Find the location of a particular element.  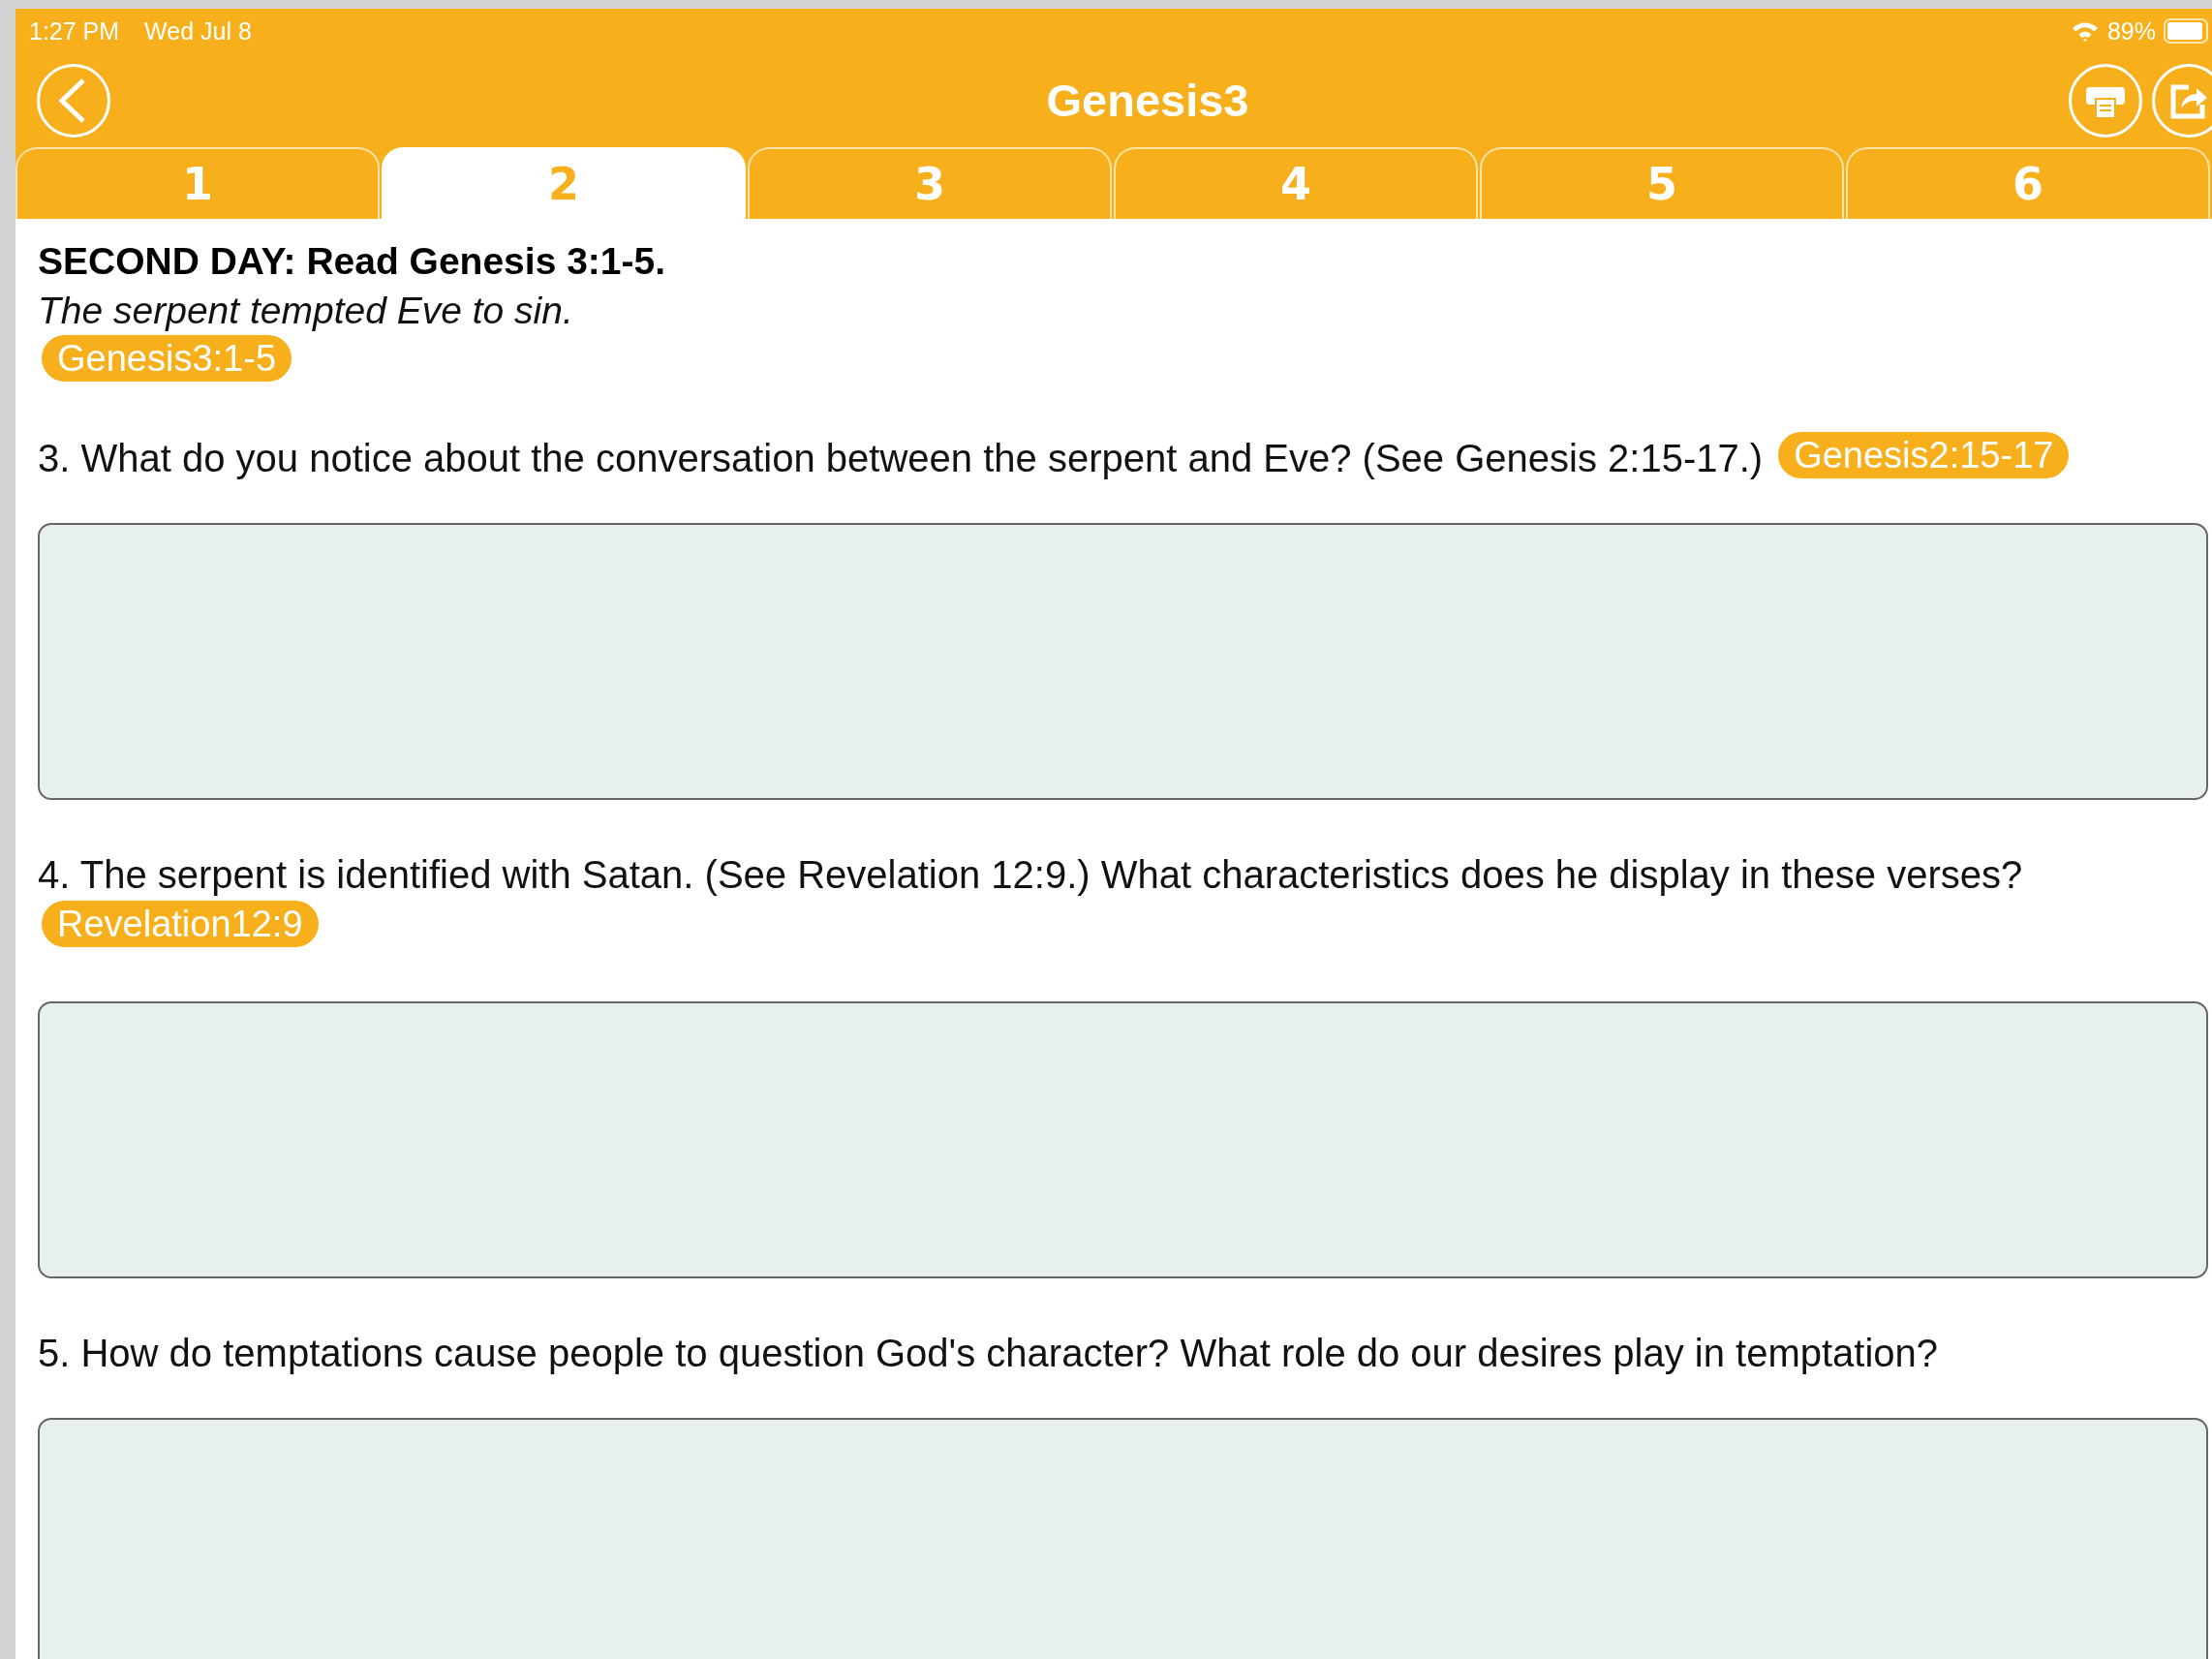

day-tab: 1 is located at coordinates (198, 183).